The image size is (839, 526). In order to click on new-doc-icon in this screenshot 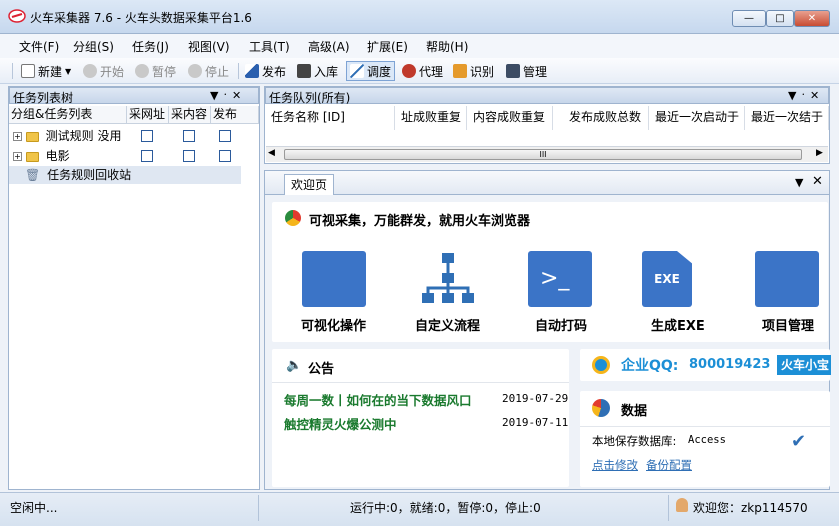, I will do `click(28, 71)`.